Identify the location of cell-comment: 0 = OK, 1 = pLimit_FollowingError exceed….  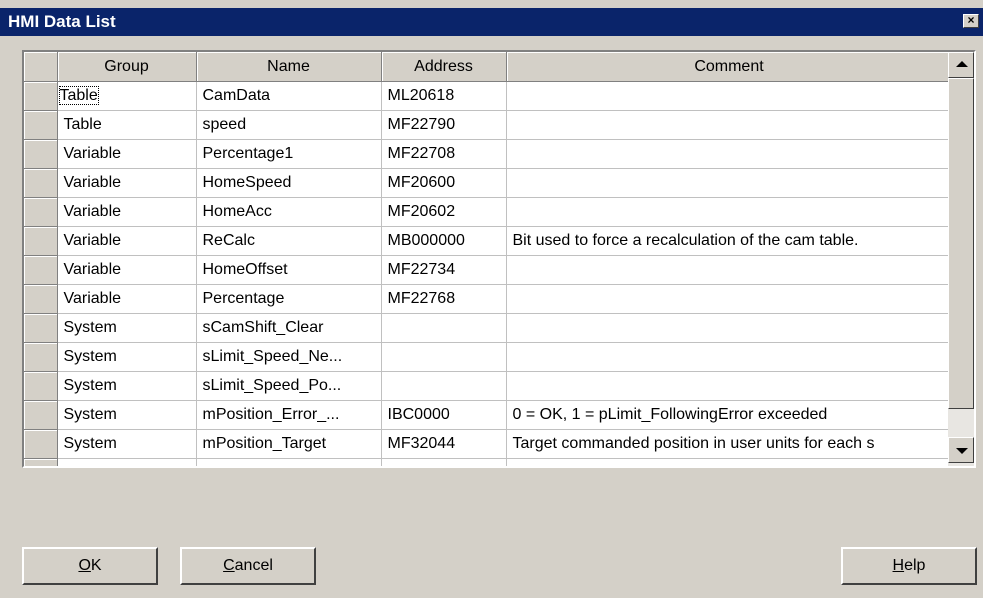
(729, 415).